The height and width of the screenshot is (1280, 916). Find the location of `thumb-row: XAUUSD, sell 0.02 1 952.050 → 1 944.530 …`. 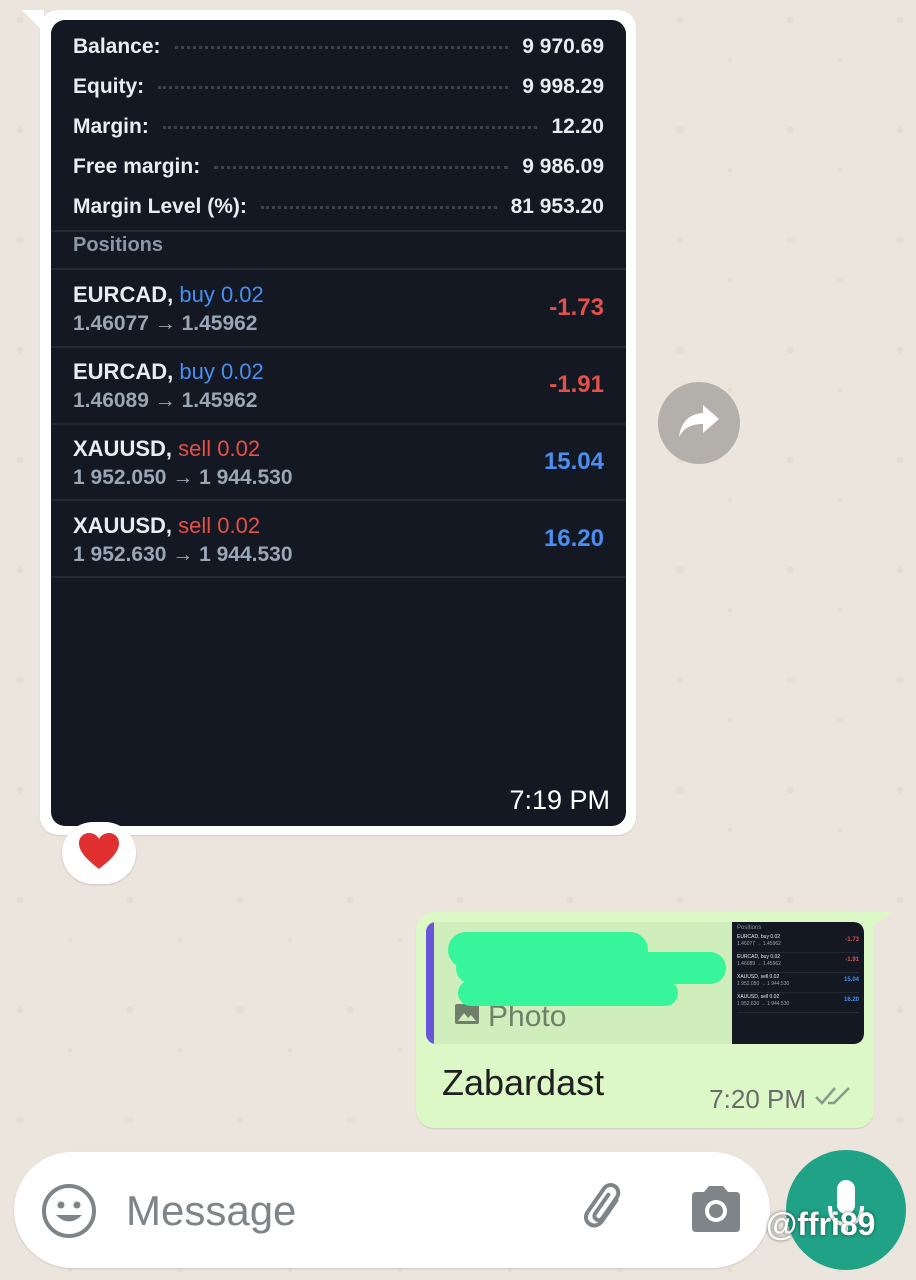

thumb-row: XAUUSD, sell 0.02 1 952.050 → 1 944.530 … is located at coordinates (798, 983).